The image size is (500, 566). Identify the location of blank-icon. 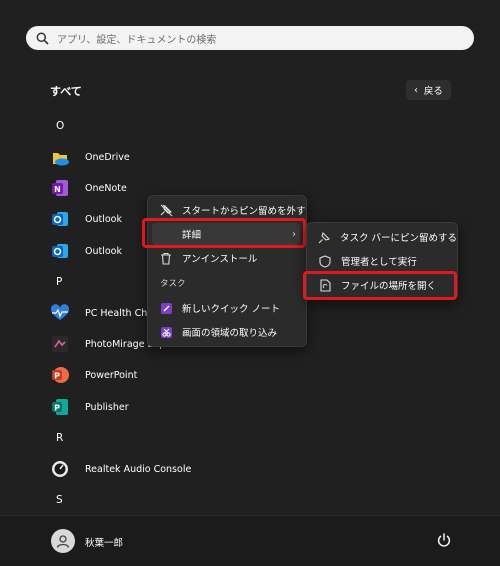
(166, 234).